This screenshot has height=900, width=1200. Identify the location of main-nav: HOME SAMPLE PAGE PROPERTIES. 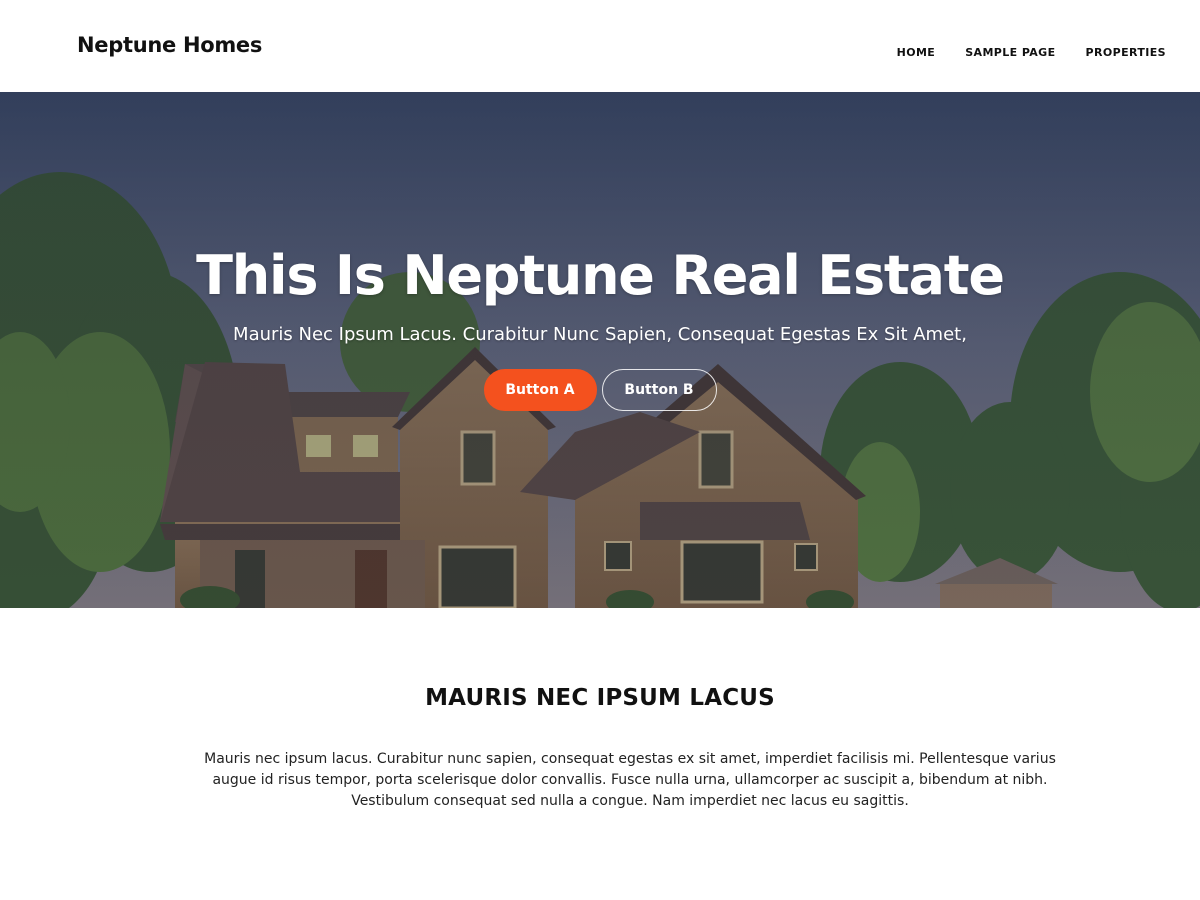
(1016, 52).